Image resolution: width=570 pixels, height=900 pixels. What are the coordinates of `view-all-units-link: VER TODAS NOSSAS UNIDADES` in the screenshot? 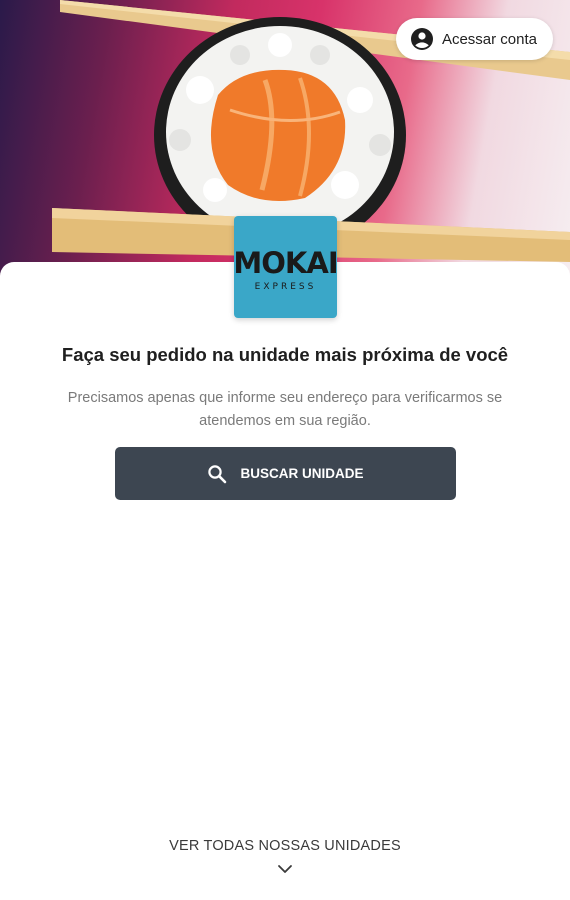 It's located at (285, 846).